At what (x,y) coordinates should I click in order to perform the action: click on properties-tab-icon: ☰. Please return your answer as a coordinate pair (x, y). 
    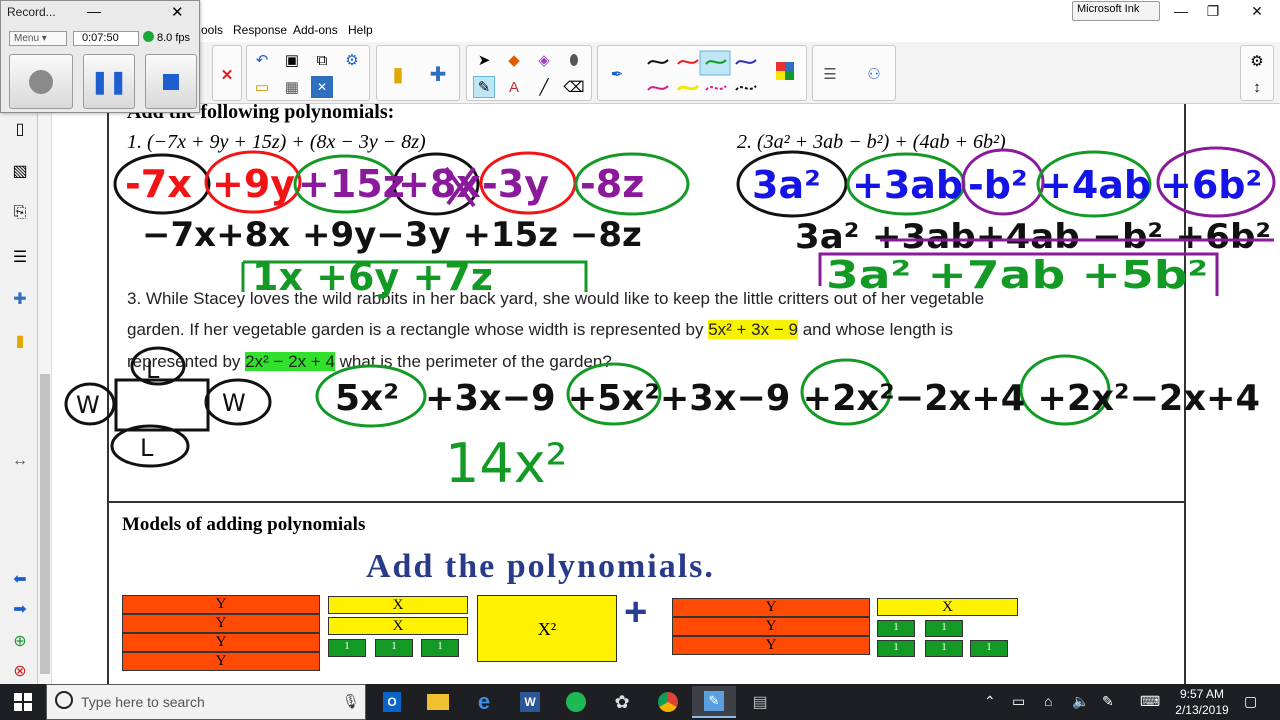
    Looking at the image, I should click on (20, 257).